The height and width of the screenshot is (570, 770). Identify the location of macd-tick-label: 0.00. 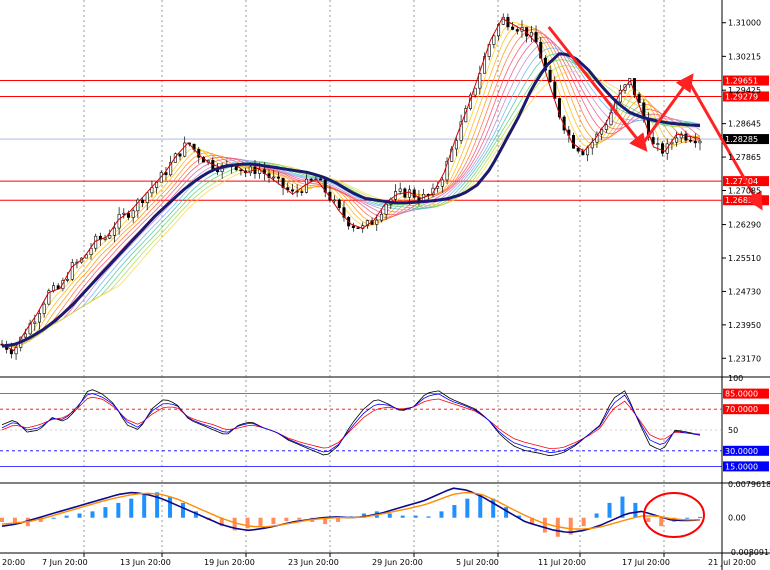
(737, 518).